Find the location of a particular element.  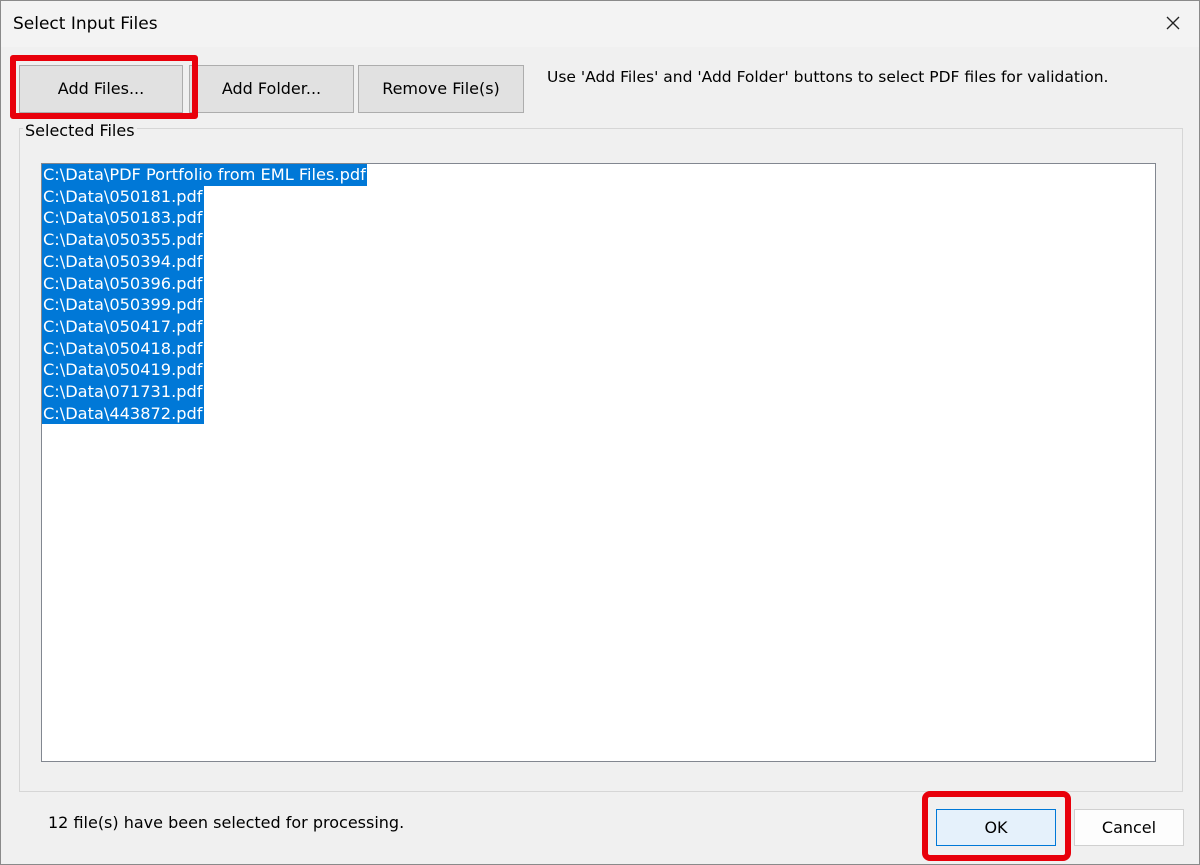

cancel-label: Cancel is located at coordinates (1129, 827).